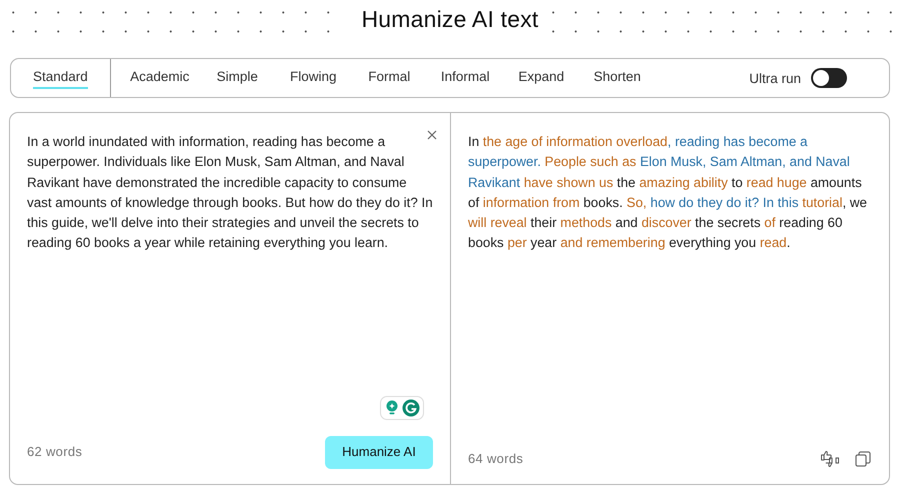 Image resolution: width=900 pixels, height=489 pixels. Describe the element at coordinates (775, 78) in the screenshot. I see `ultra-run-label: Ultra run` at that location.